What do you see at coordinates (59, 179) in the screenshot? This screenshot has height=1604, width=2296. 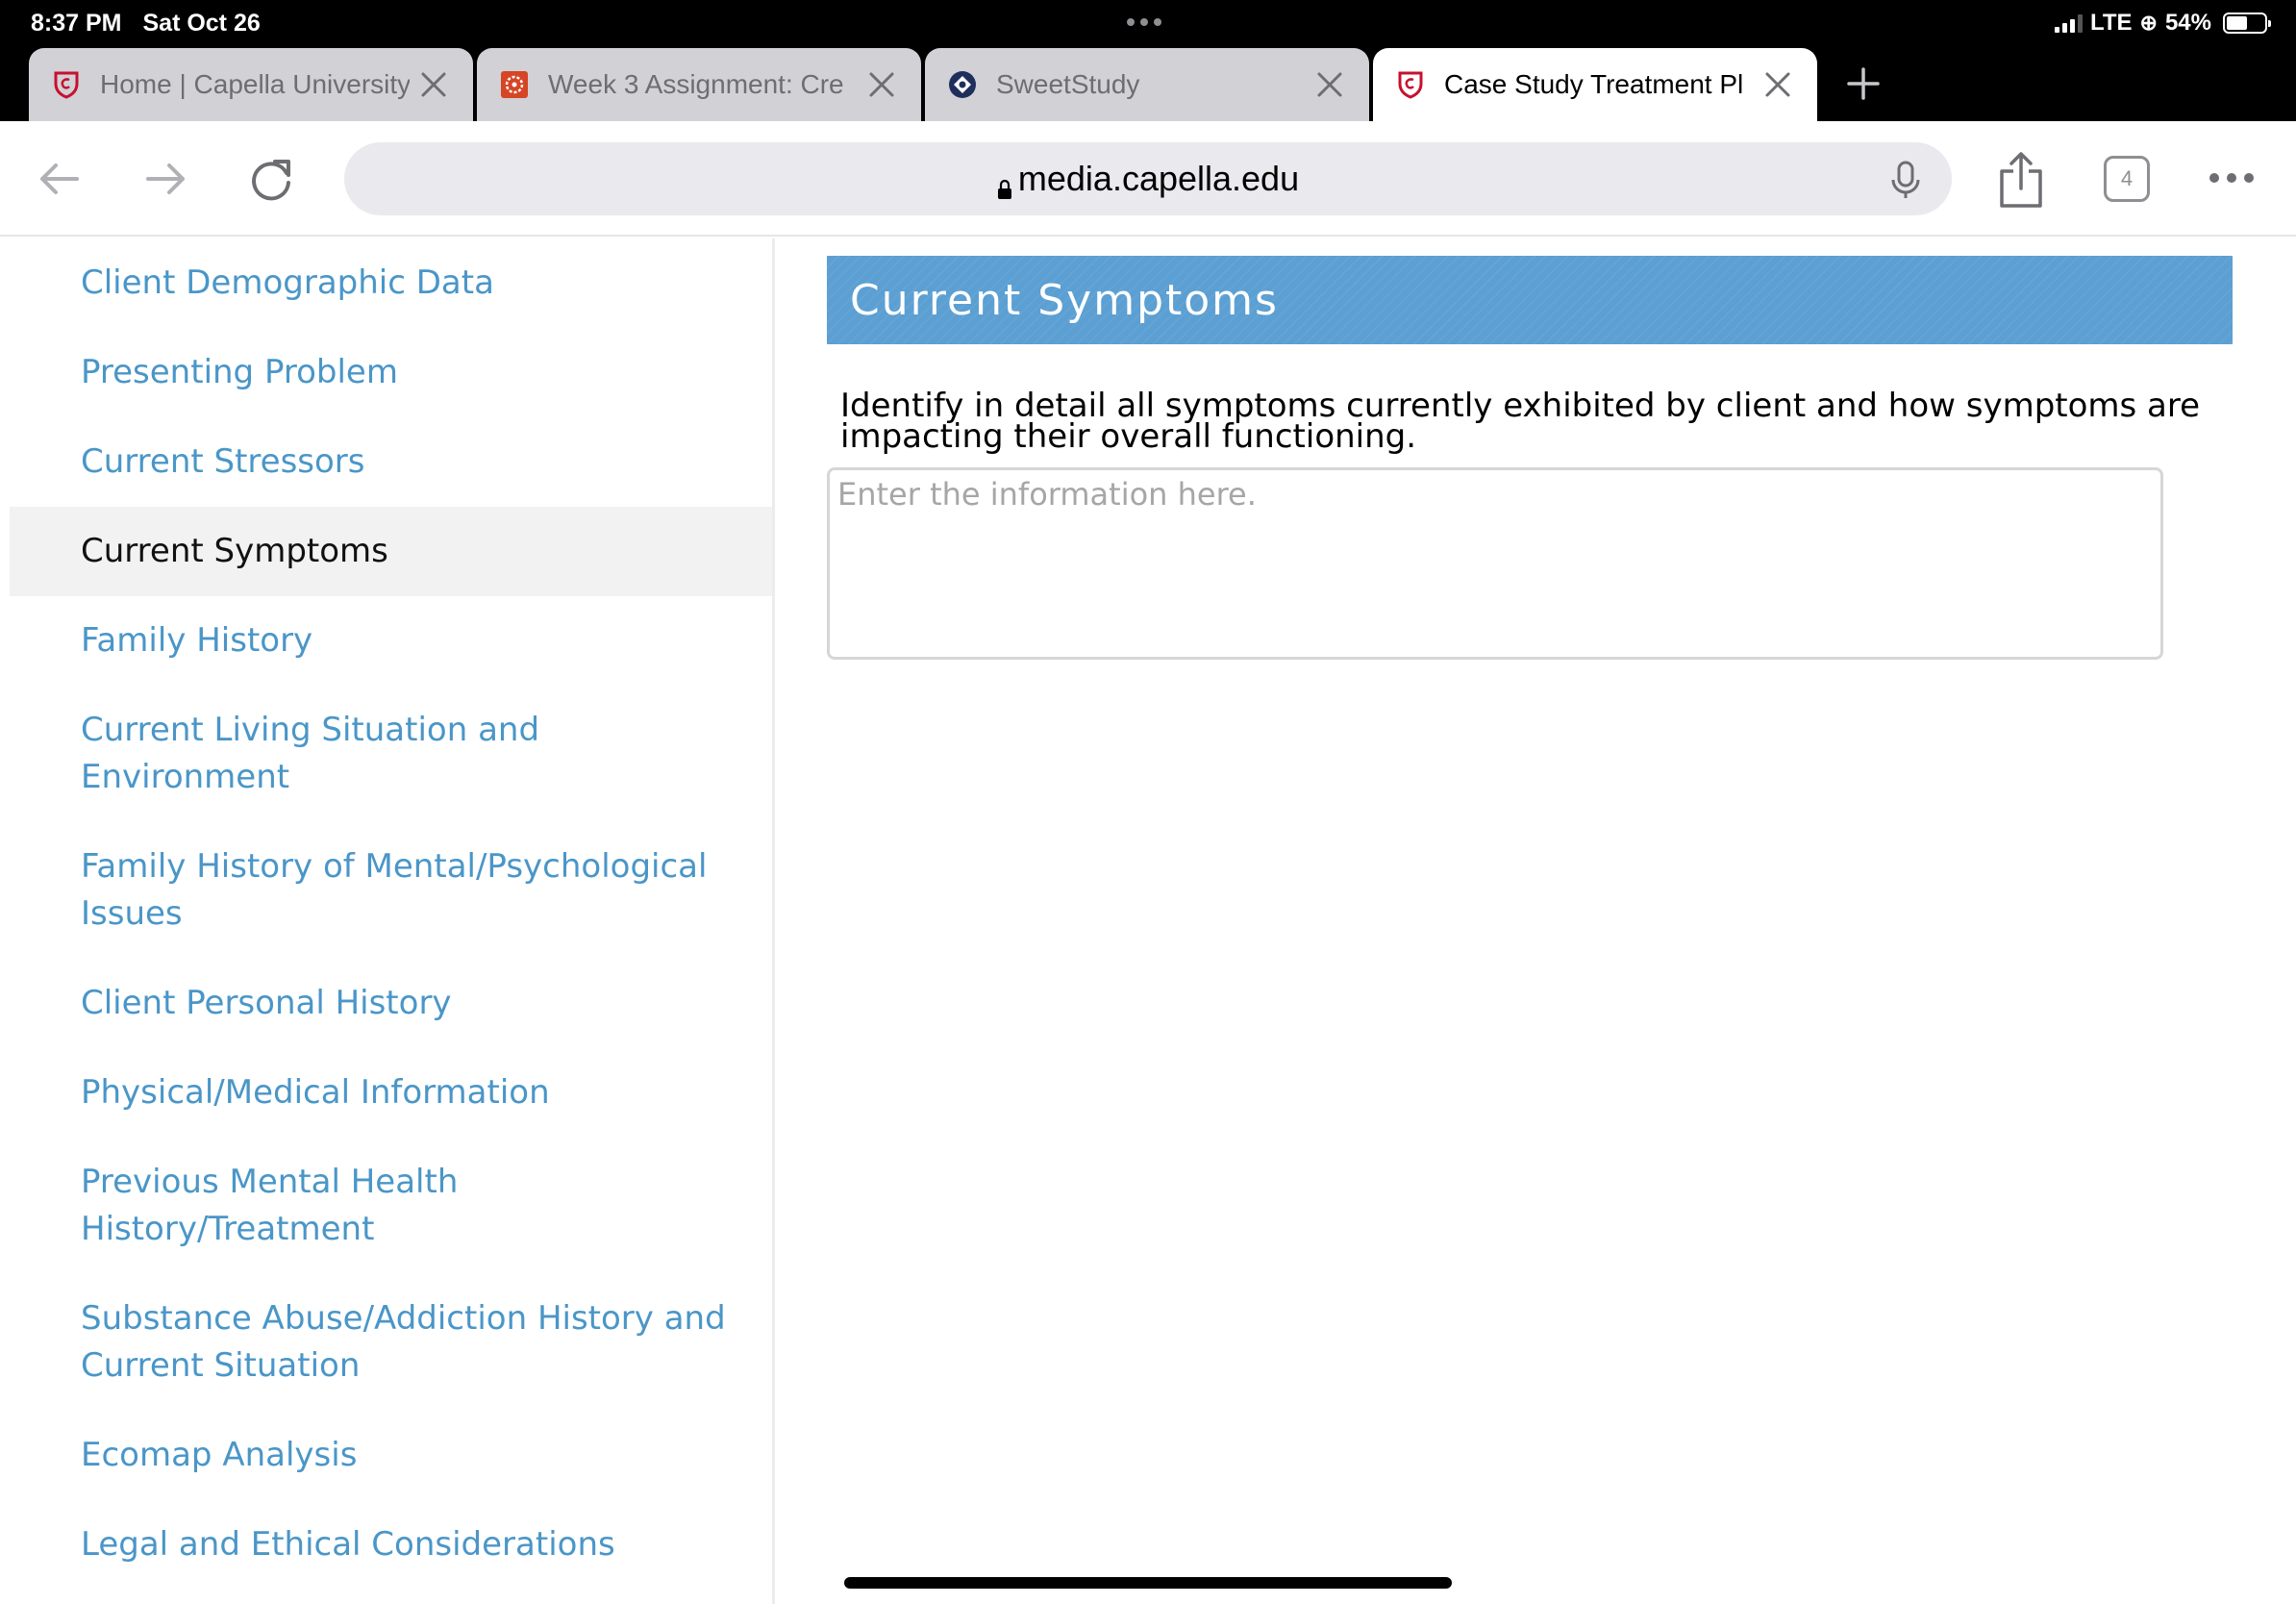 I see `back-arrow-icon` at bounding box center [59, 179].